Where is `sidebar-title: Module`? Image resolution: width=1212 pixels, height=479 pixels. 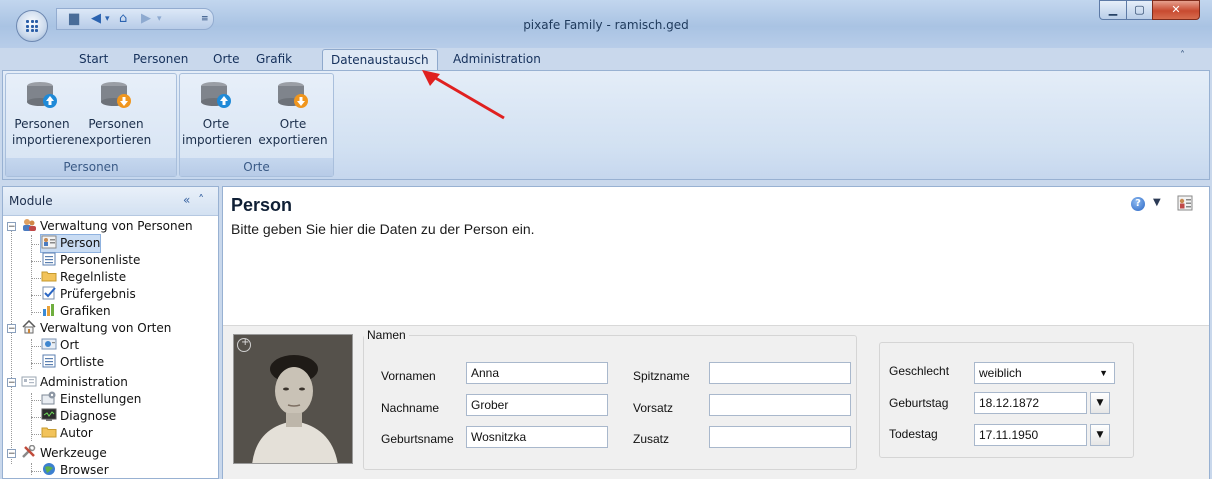
sidebar-title: Module is located at coordinates (31, 201).